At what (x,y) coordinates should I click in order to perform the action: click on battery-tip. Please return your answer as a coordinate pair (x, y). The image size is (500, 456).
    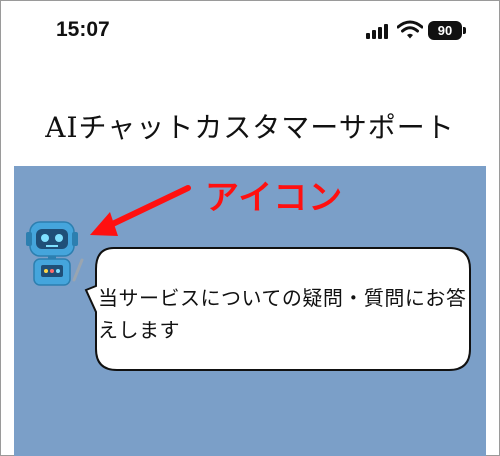
    Looking at the image, I should click on (464, 30).